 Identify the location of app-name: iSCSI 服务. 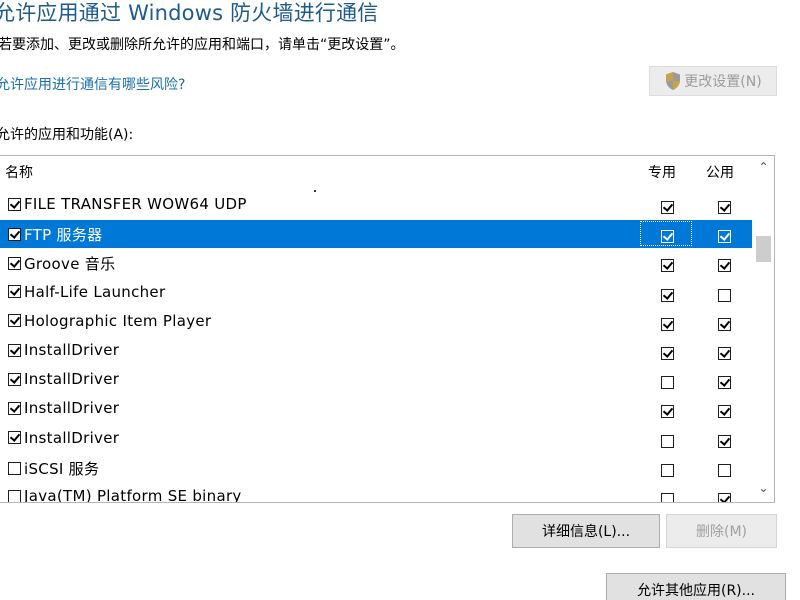
(62, 468).